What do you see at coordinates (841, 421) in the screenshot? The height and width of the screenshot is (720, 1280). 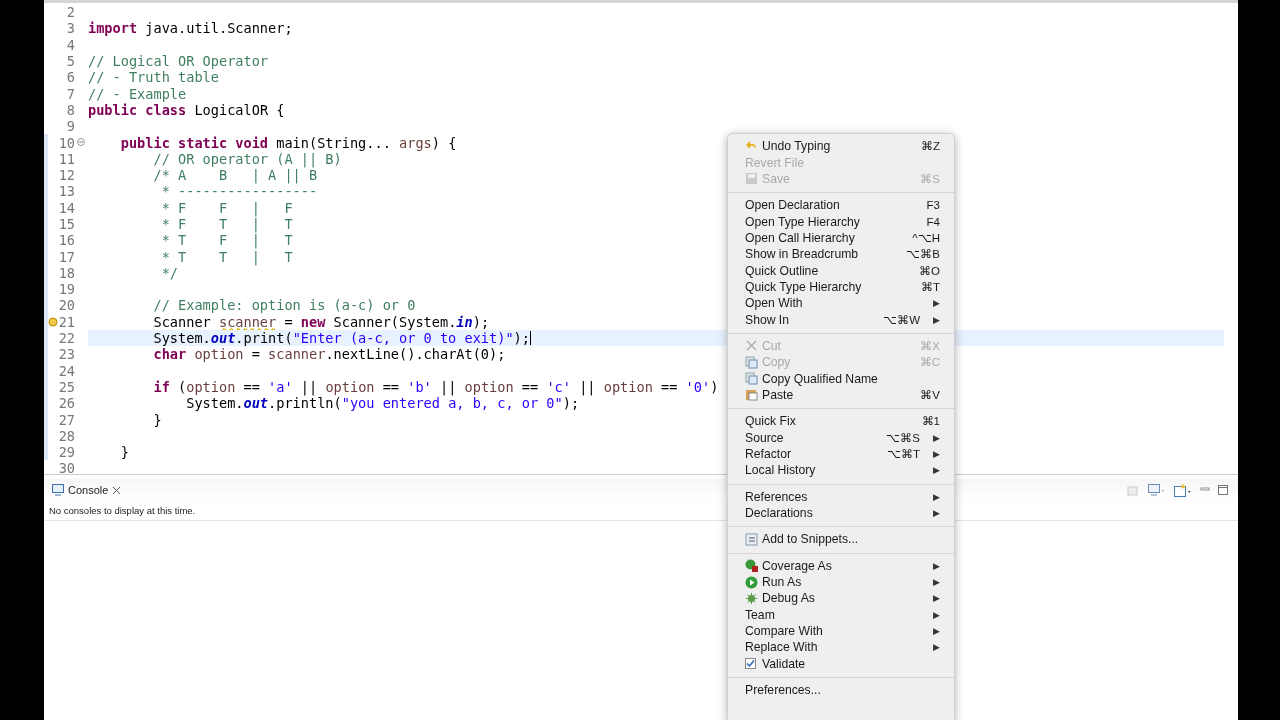 I see `menu-item: Quick Fix ⌘1` at bounding box center [841, 421].